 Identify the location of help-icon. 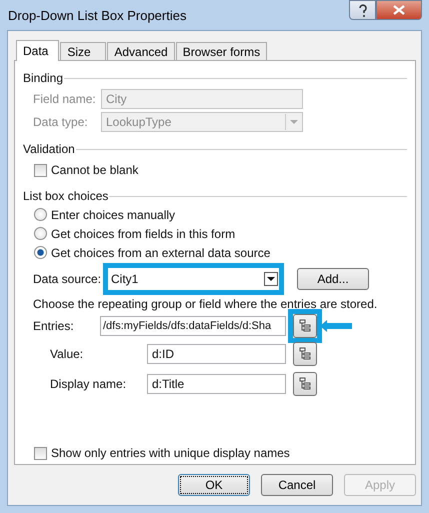
(363, 10).